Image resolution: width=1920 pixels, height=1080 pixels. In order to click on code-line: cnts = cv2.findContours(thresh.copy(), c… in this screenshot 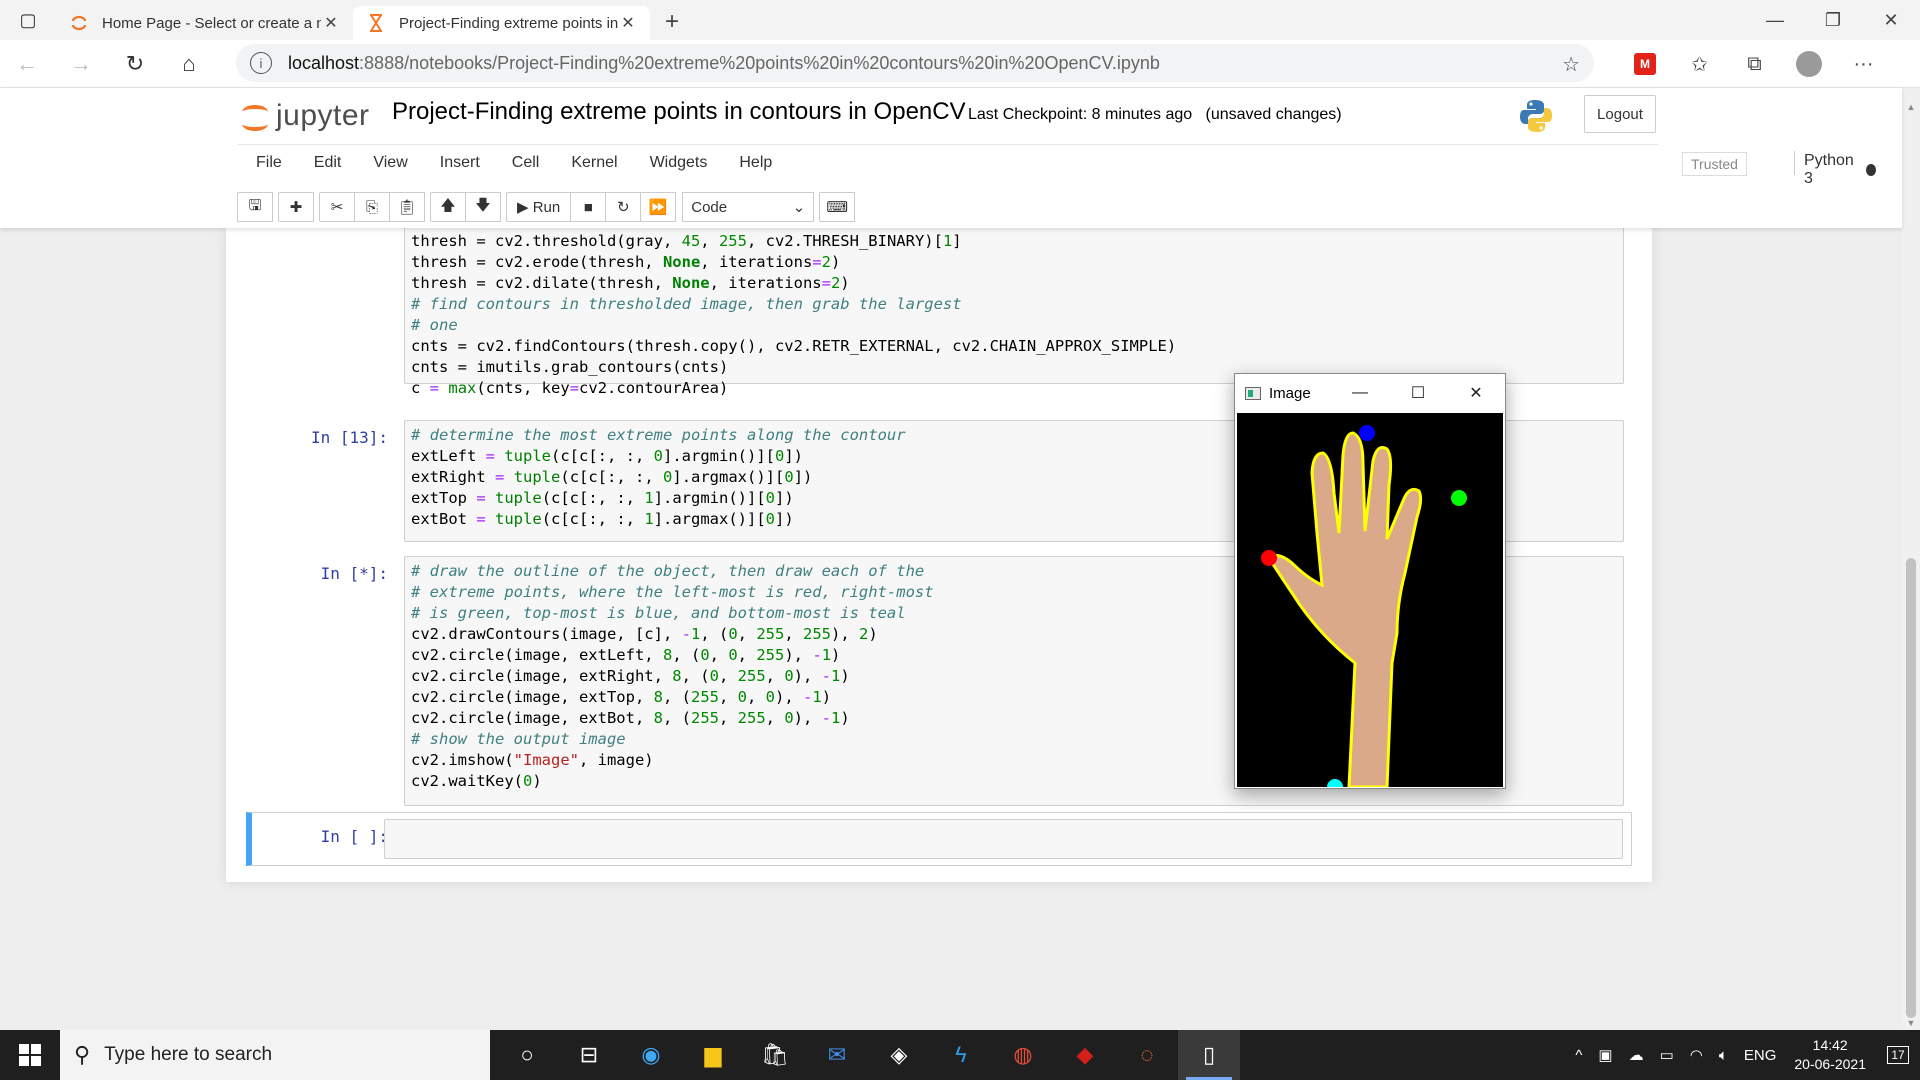, I will do `click(794, 346)`.